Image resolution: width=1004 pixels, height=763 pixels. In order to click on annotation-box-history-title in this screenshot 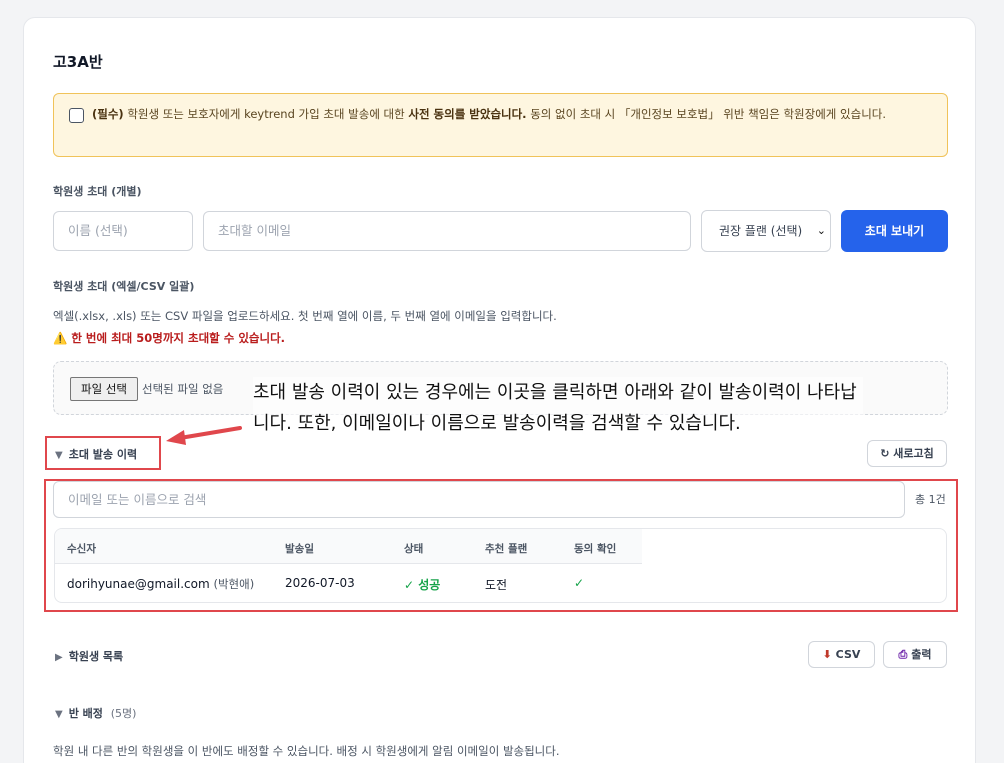, I will do `click(103, 453)`.